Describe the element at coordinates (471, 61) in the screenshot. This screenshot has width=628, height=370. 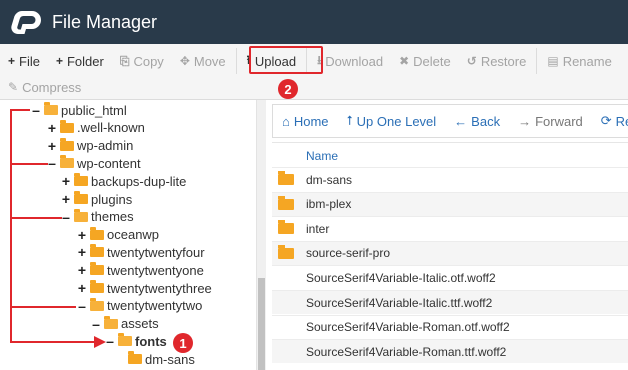
I see `restore-icon: ↺` at that location.